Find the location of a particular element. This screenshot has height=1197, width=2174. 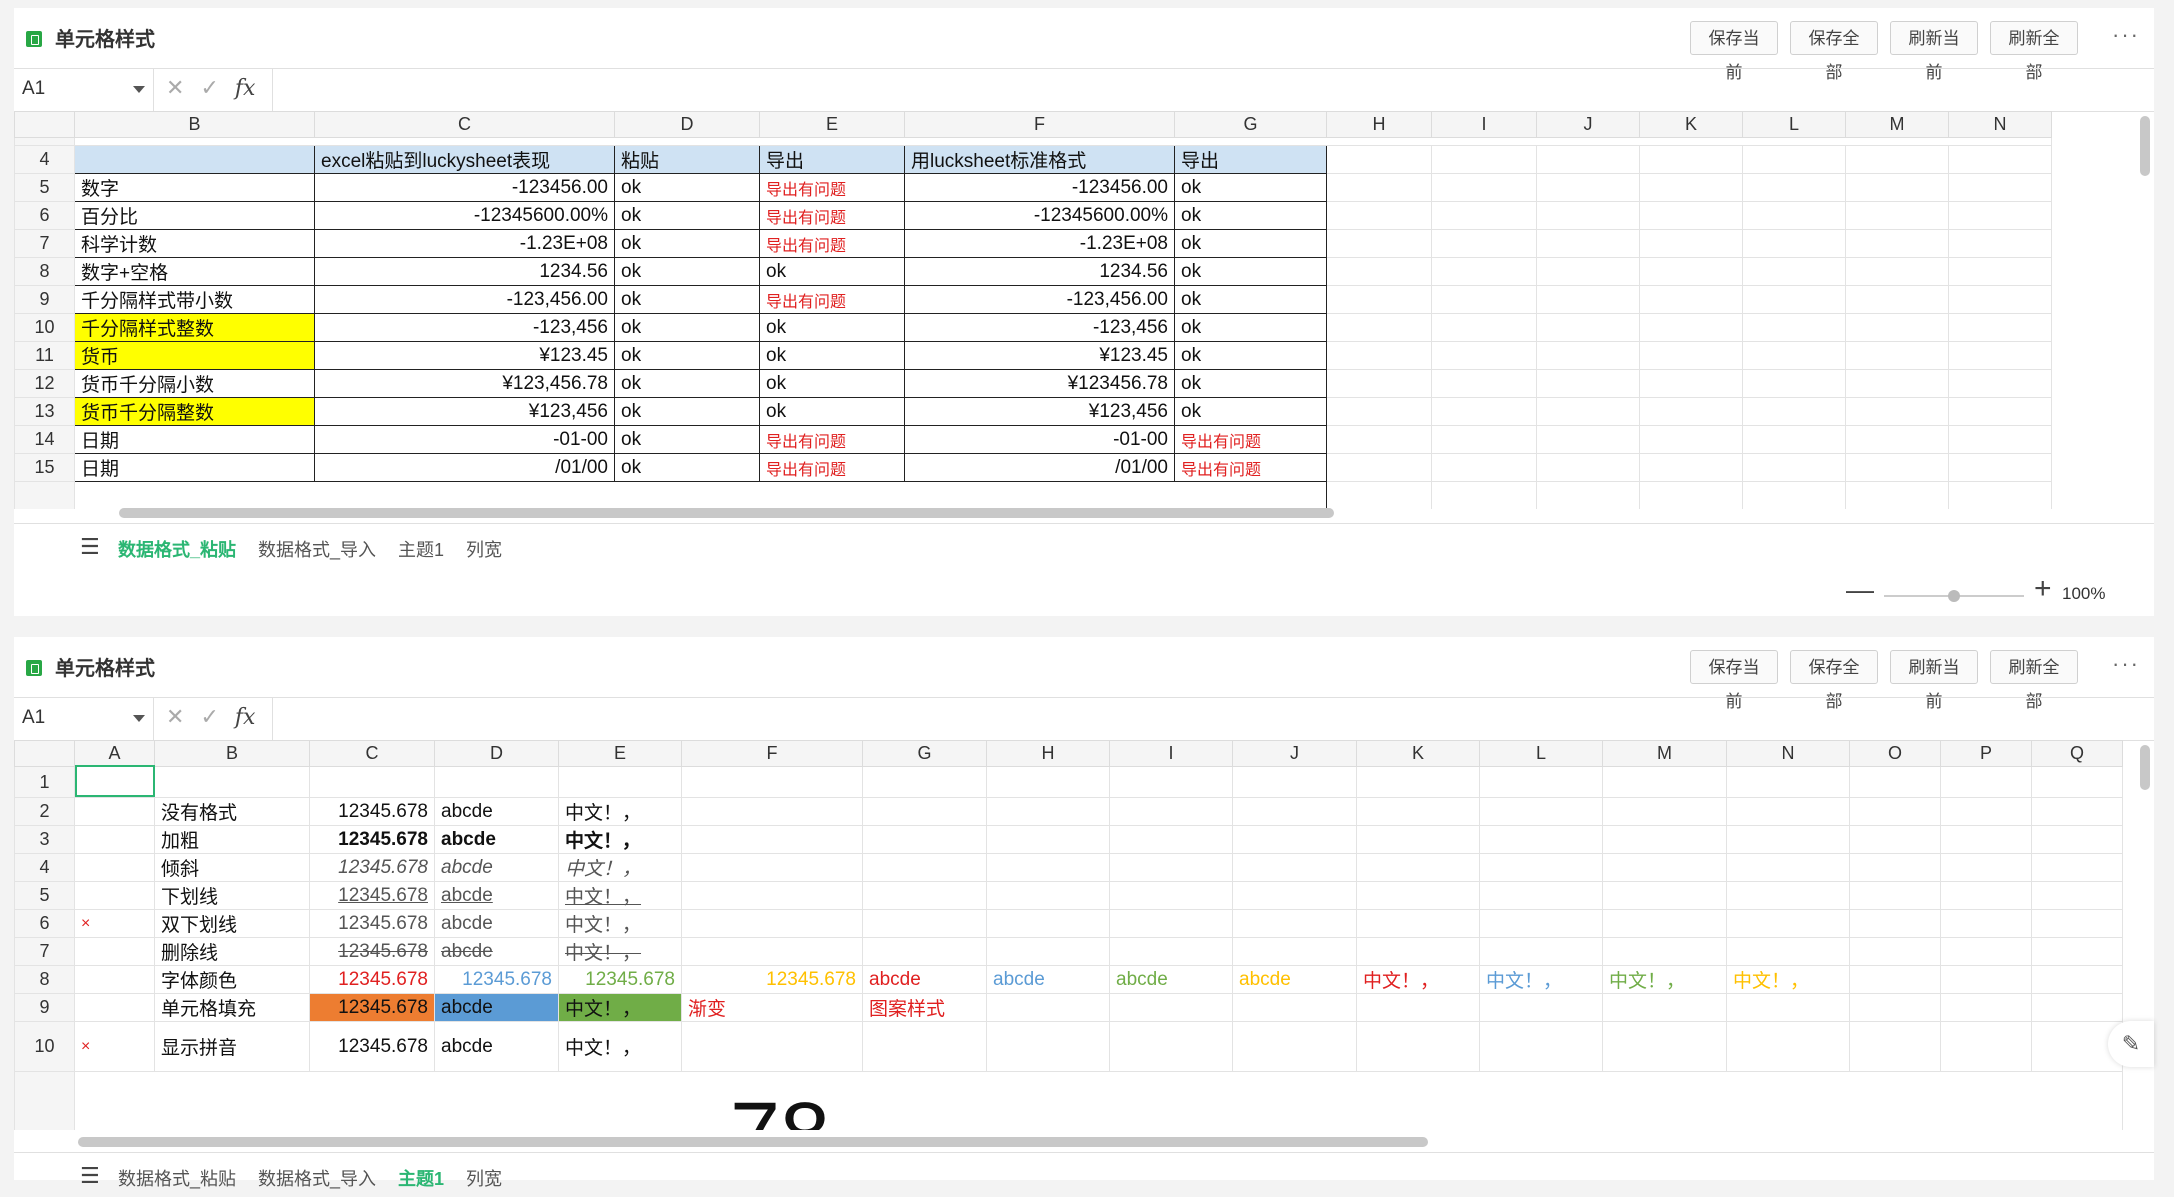

cell: 导出有问题 is located at coordinates (832, 243).